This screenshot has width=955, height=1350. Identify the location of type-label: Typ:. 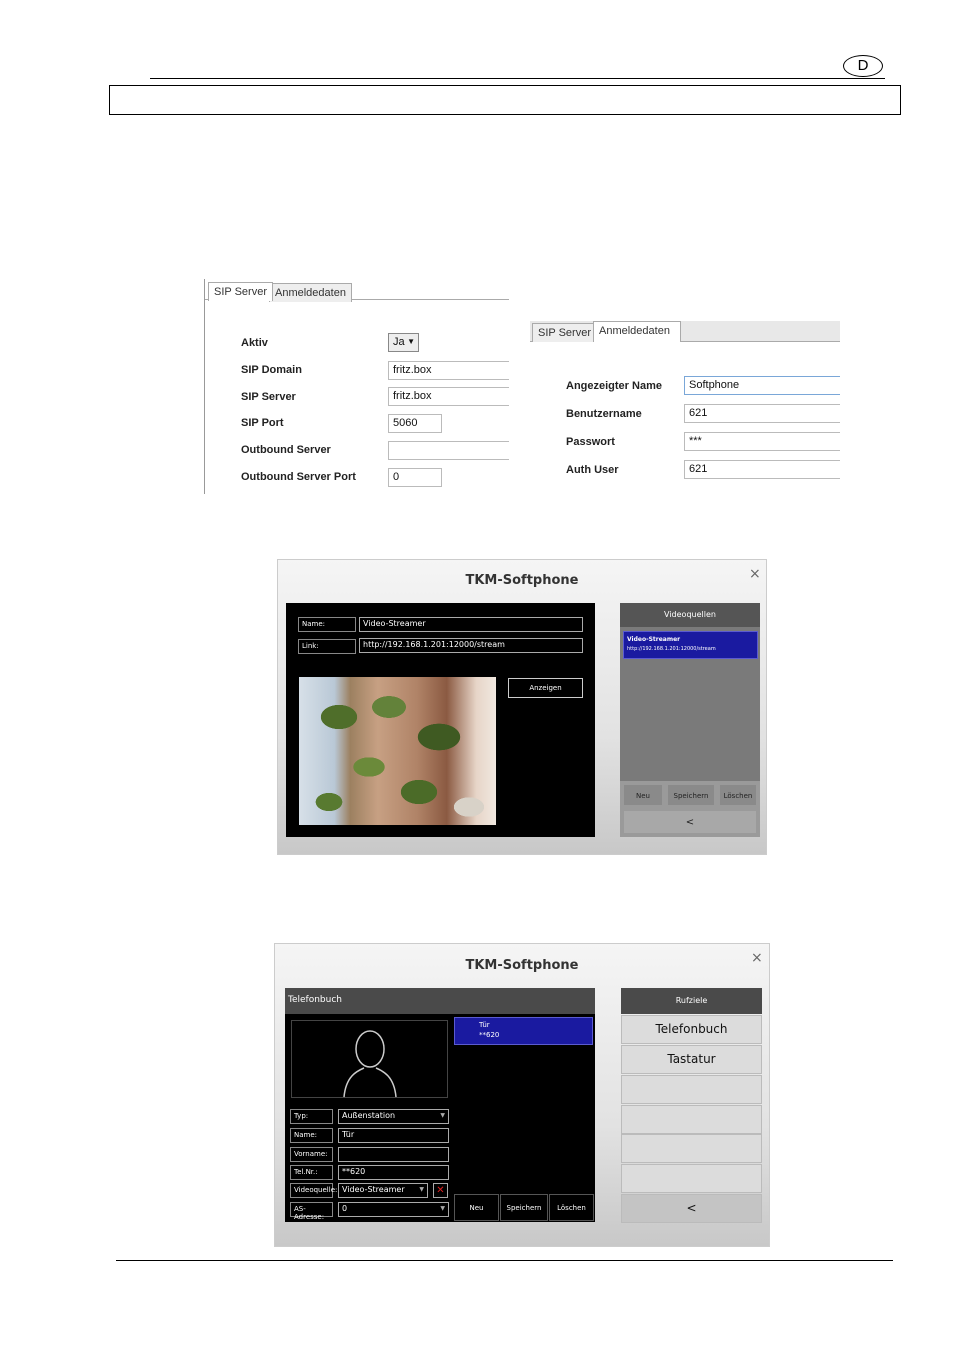
(311, 1116).